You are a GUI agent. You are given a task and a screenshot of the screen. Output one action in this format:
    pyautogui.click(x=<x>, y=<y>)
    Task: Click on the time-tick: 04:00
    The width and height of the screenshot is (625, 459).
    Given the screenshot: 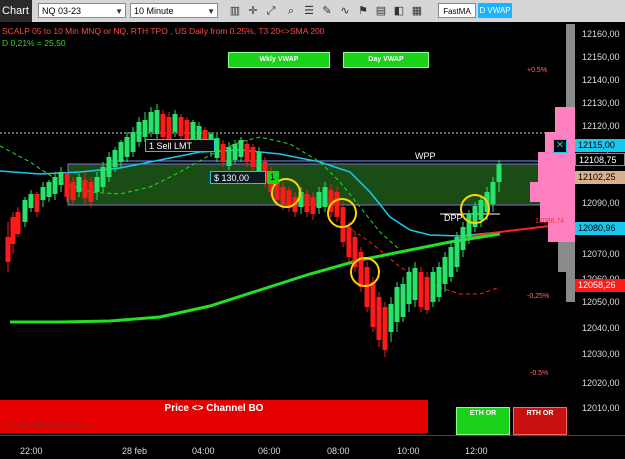 What is the action you would take?
    pyautogui.click(x=203, y=451)
    